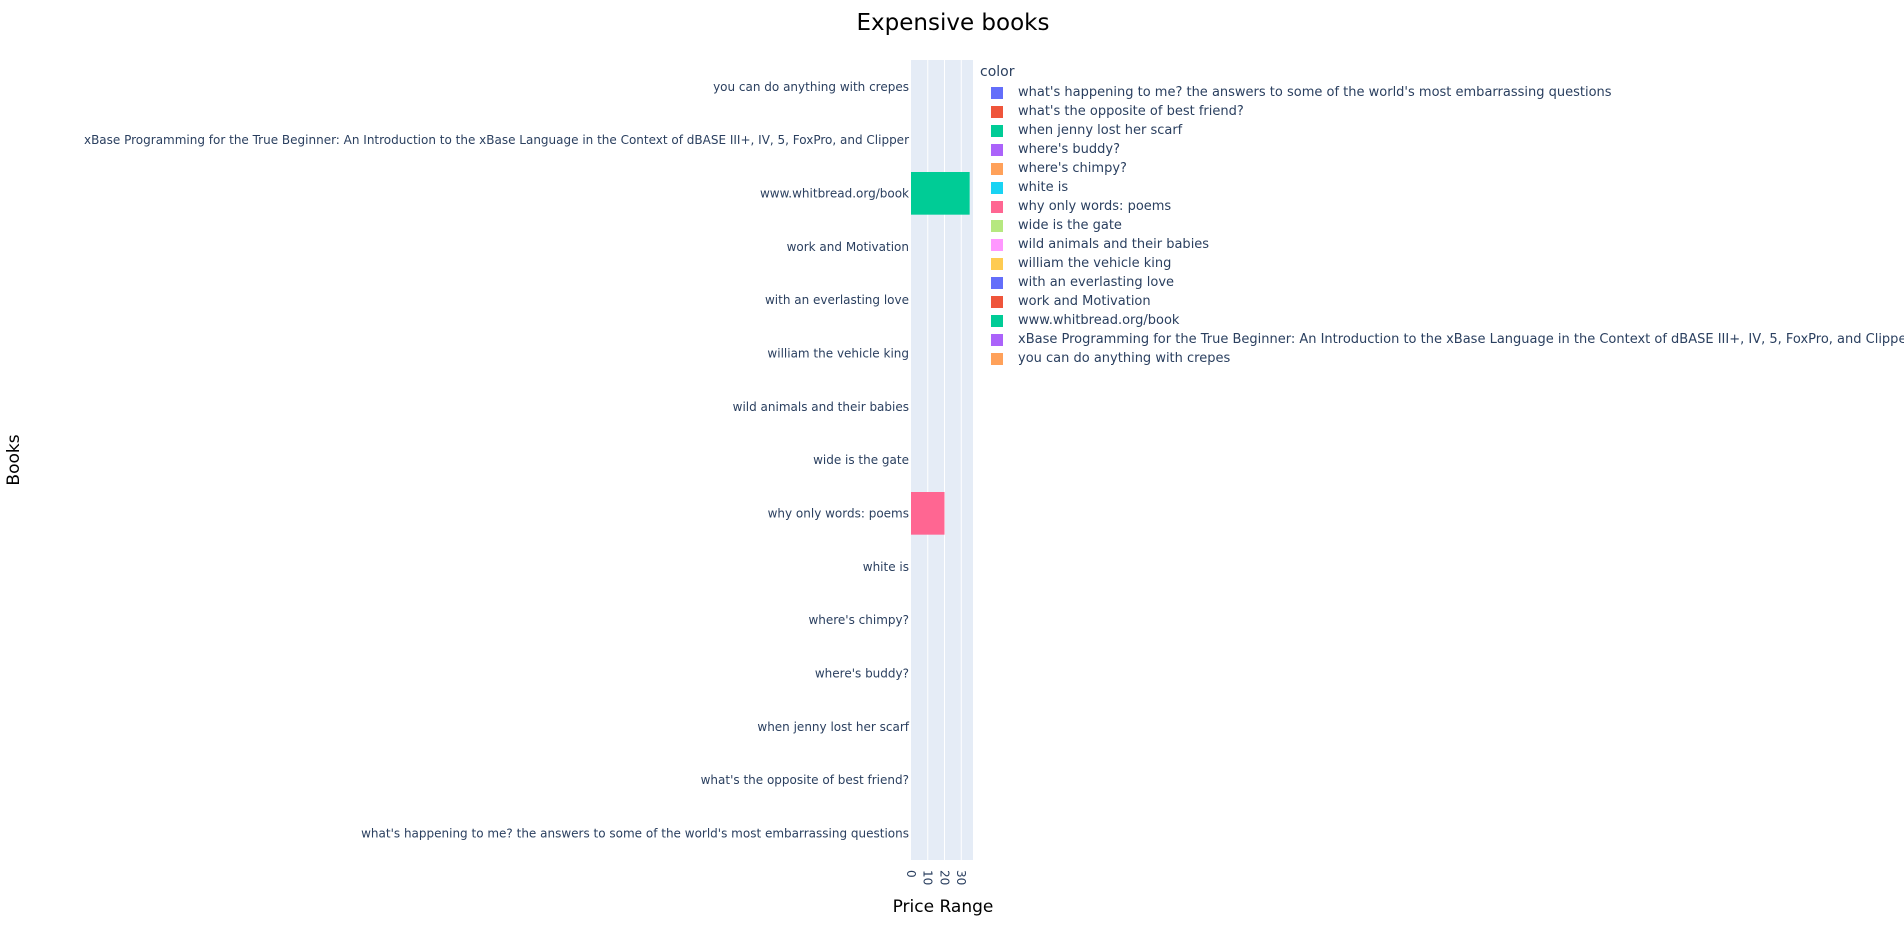 The image size is (1904, 939). Describe the element at coordinates (1447, 111) in the screenshot. I see `legend-item: what's the opposite of best friend?` at that location.